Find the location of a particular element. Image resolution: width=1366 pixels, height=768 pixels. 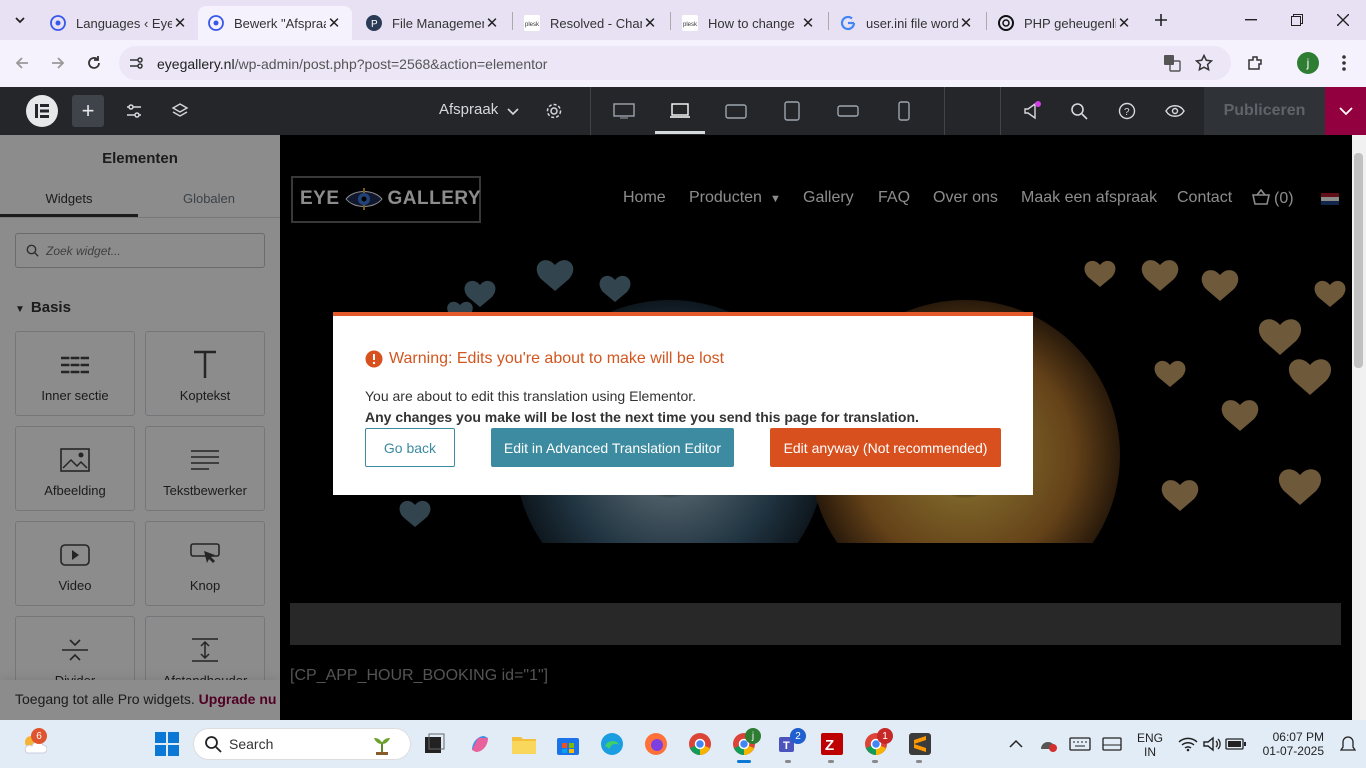

bookmark-star-icon is located at coordinates (1204, 63).